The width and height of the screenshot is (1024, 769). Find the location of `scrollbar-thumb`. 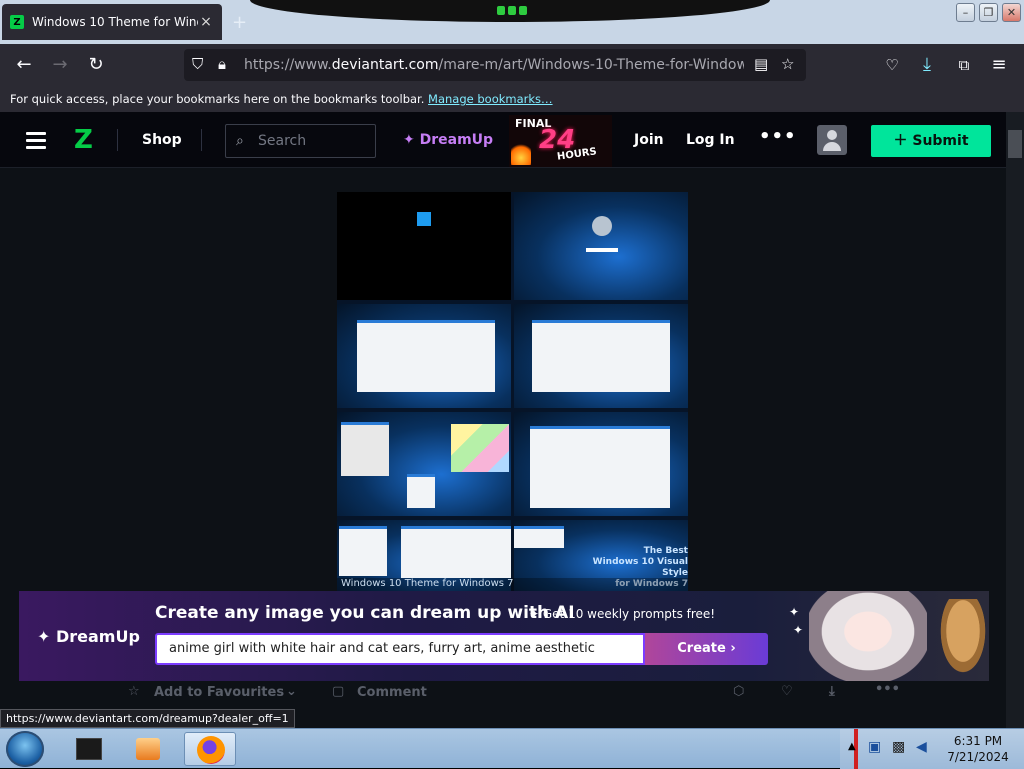

scrollbar-thumb is located at coordinates (1015, 144).